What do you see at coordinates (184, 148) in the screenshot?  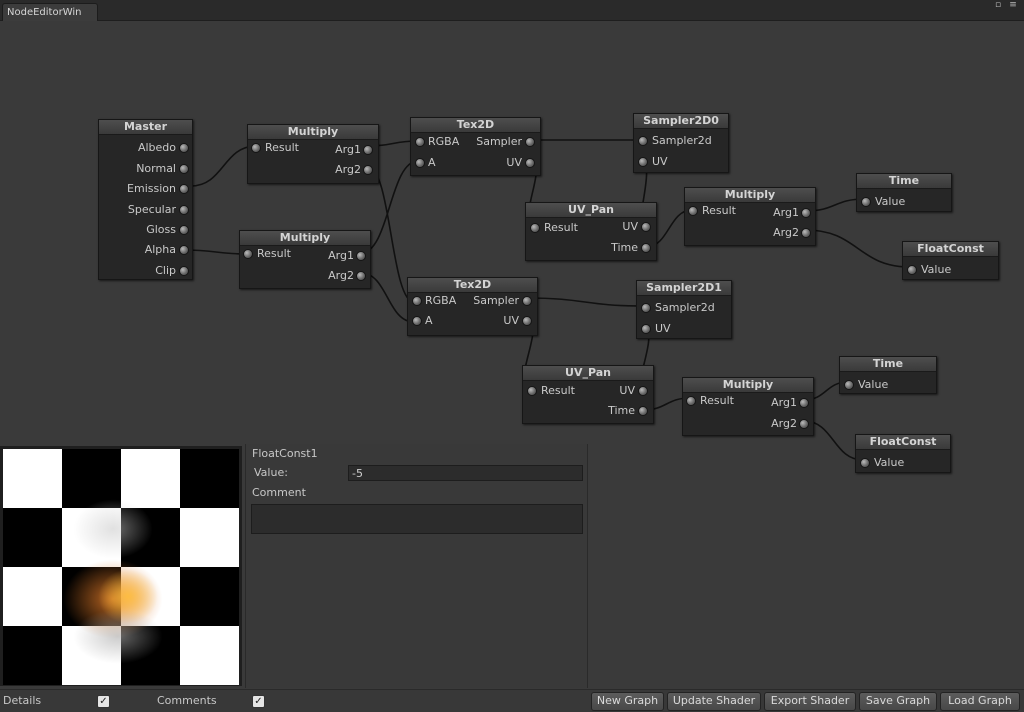 I see `port-albedo` at bounding box center [184, 148].